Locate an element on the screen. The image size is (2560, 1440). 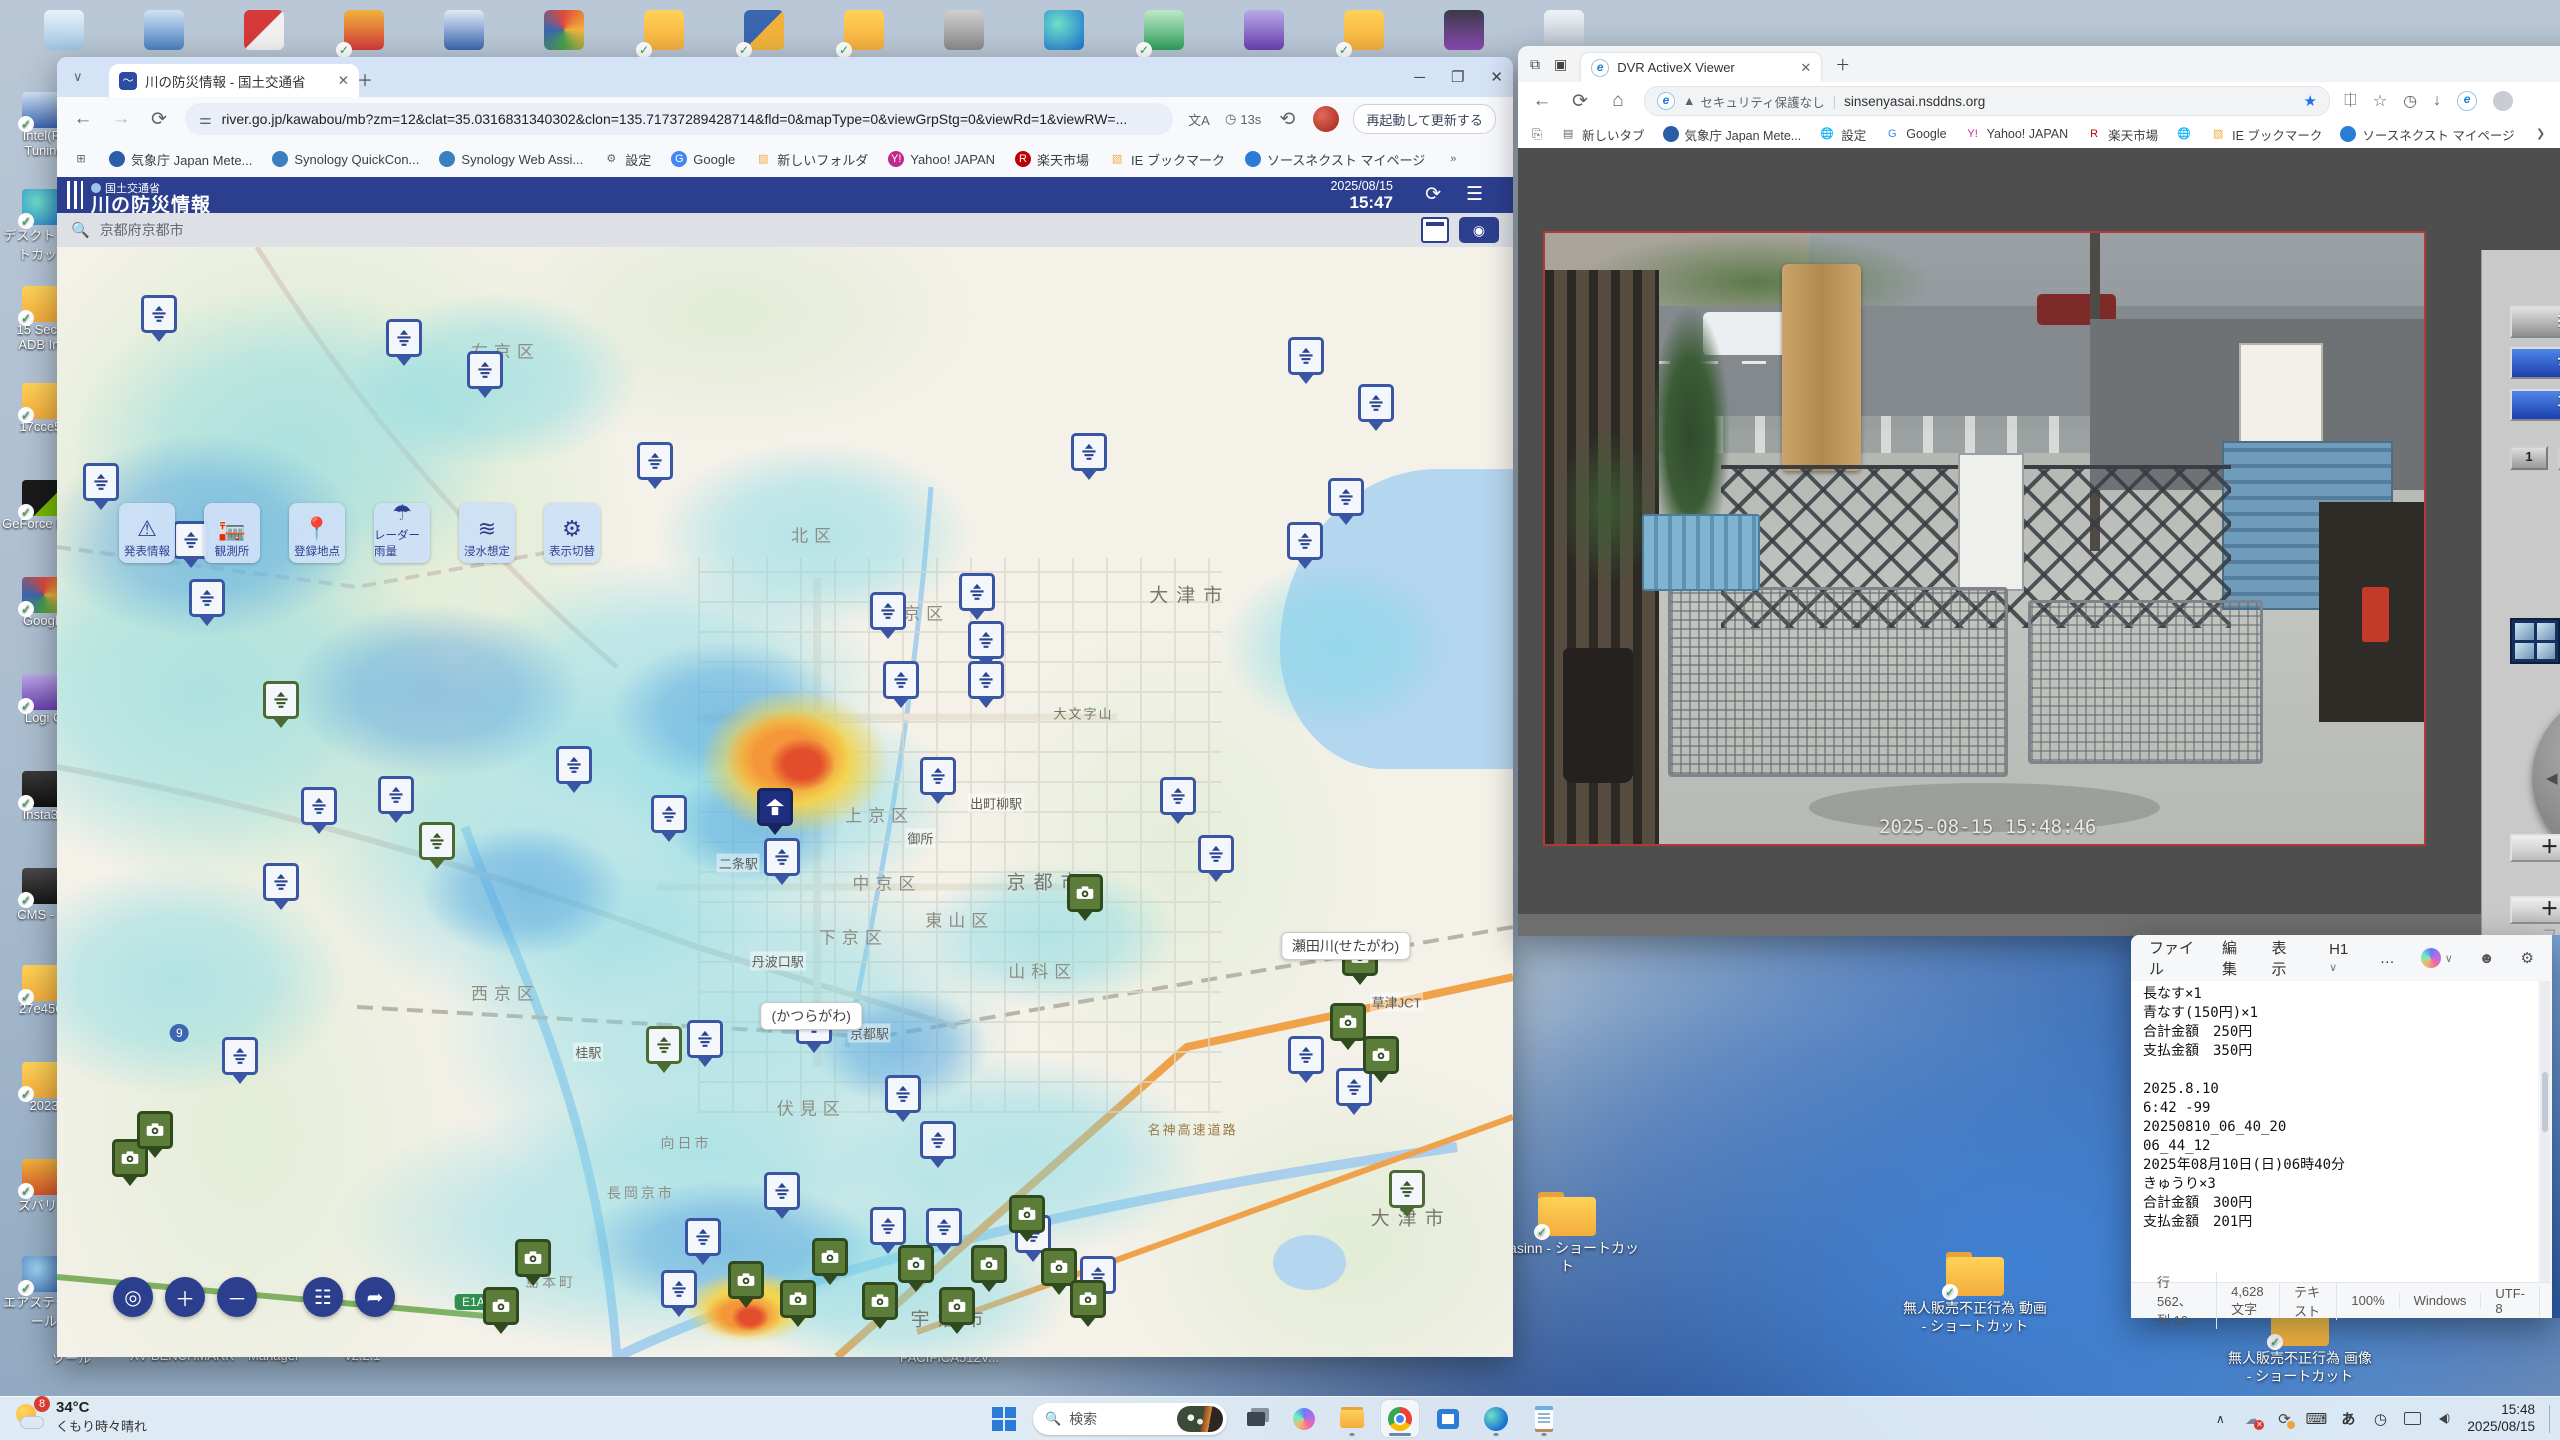
desktop-icon-media-green: ✓ is located at coordinates (1162, 32).